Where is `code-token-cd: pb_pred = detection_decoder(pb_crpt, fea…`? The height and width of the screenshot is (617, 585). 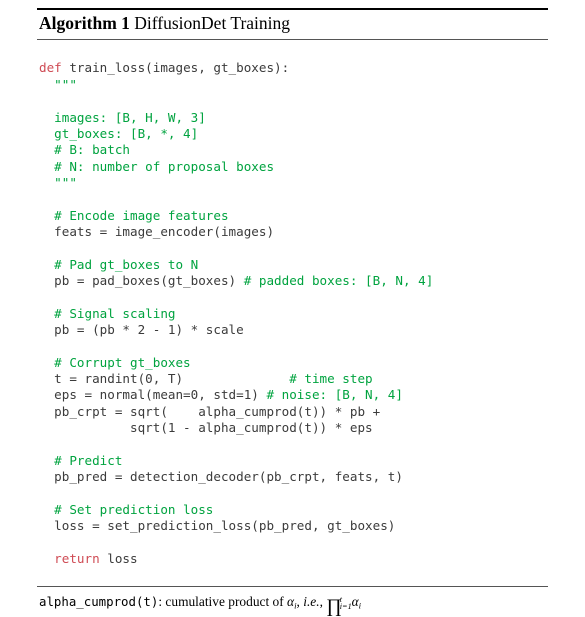
code-token-cd: pb_pred = detection_decoder(pb_crpt, fea… is located at coordinates (221, 477).